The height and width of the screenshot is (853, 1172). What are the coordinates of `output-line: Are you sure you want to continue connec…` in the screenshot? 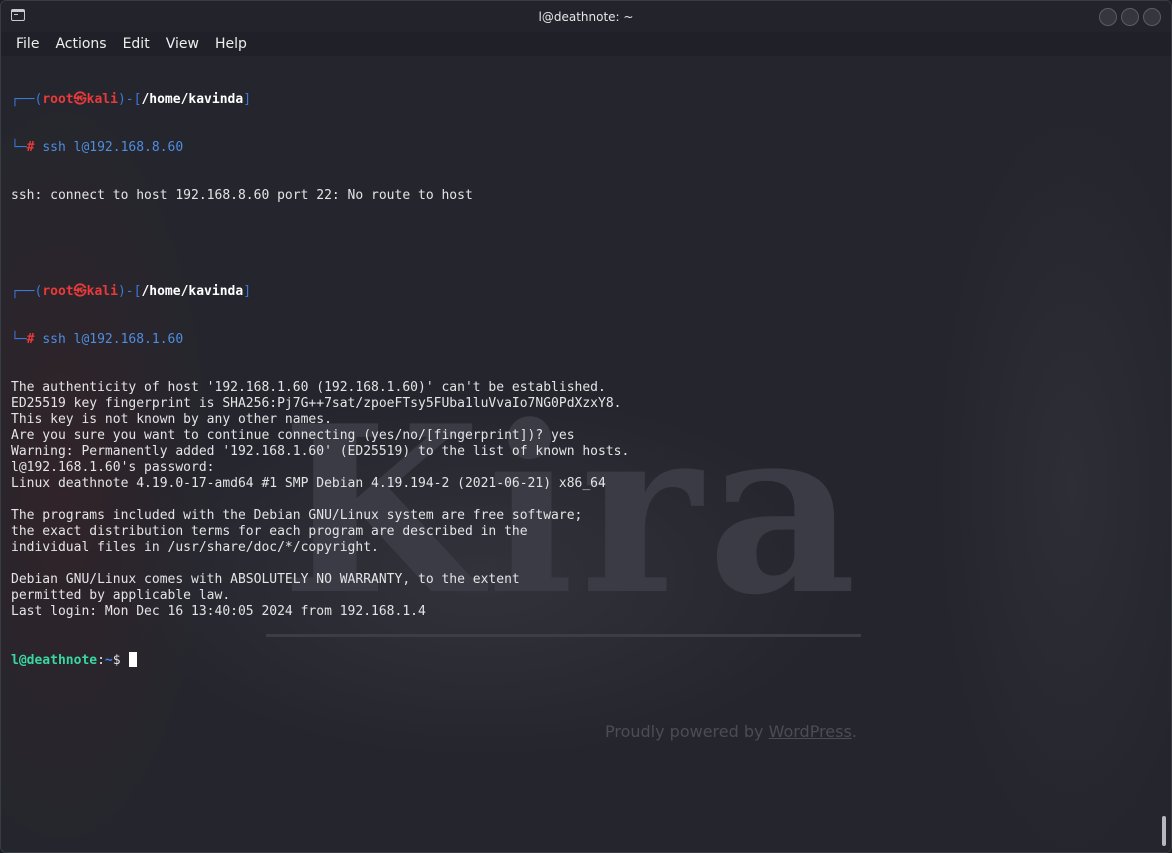 It's located at (293, 435).